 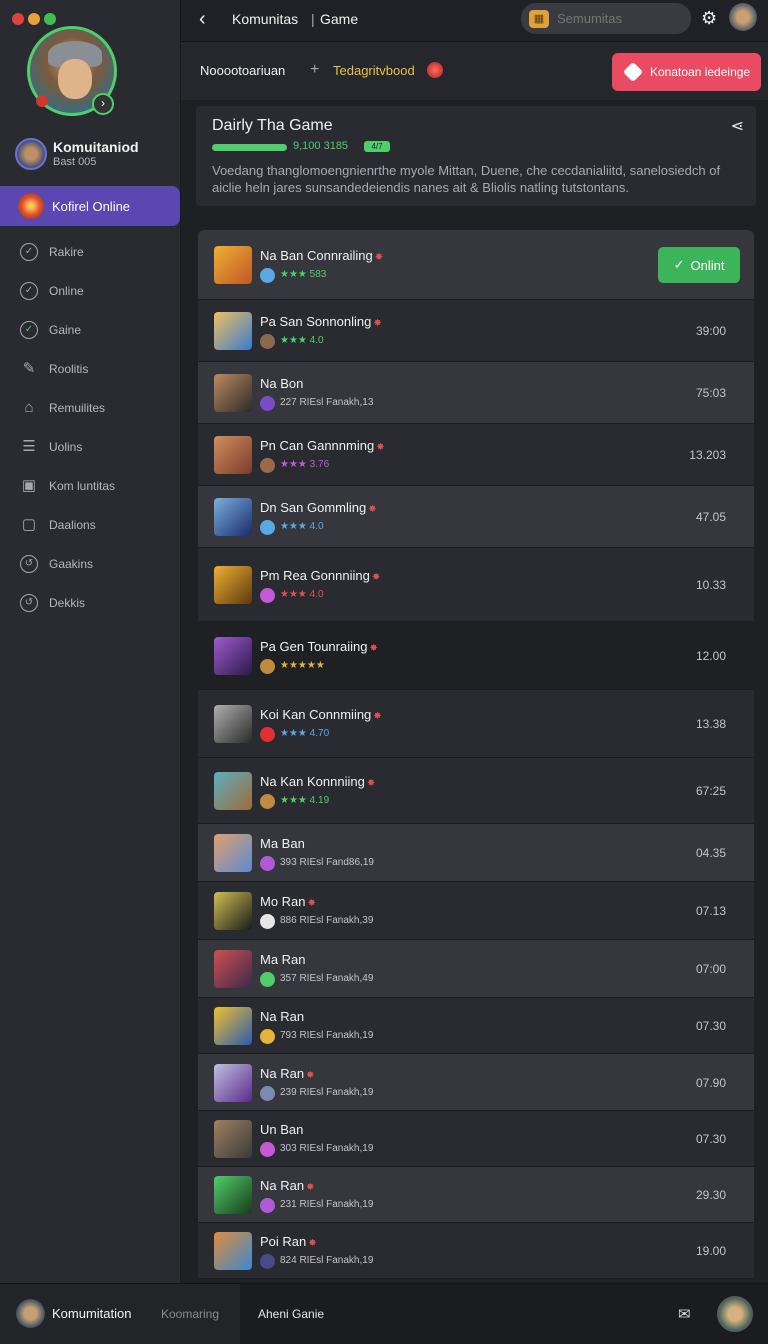 What do you see at coordinates (321, 321) in the screenshot?
I see `game-title: Pa San Sonnonling ✸` at bounding box center [321, 321].